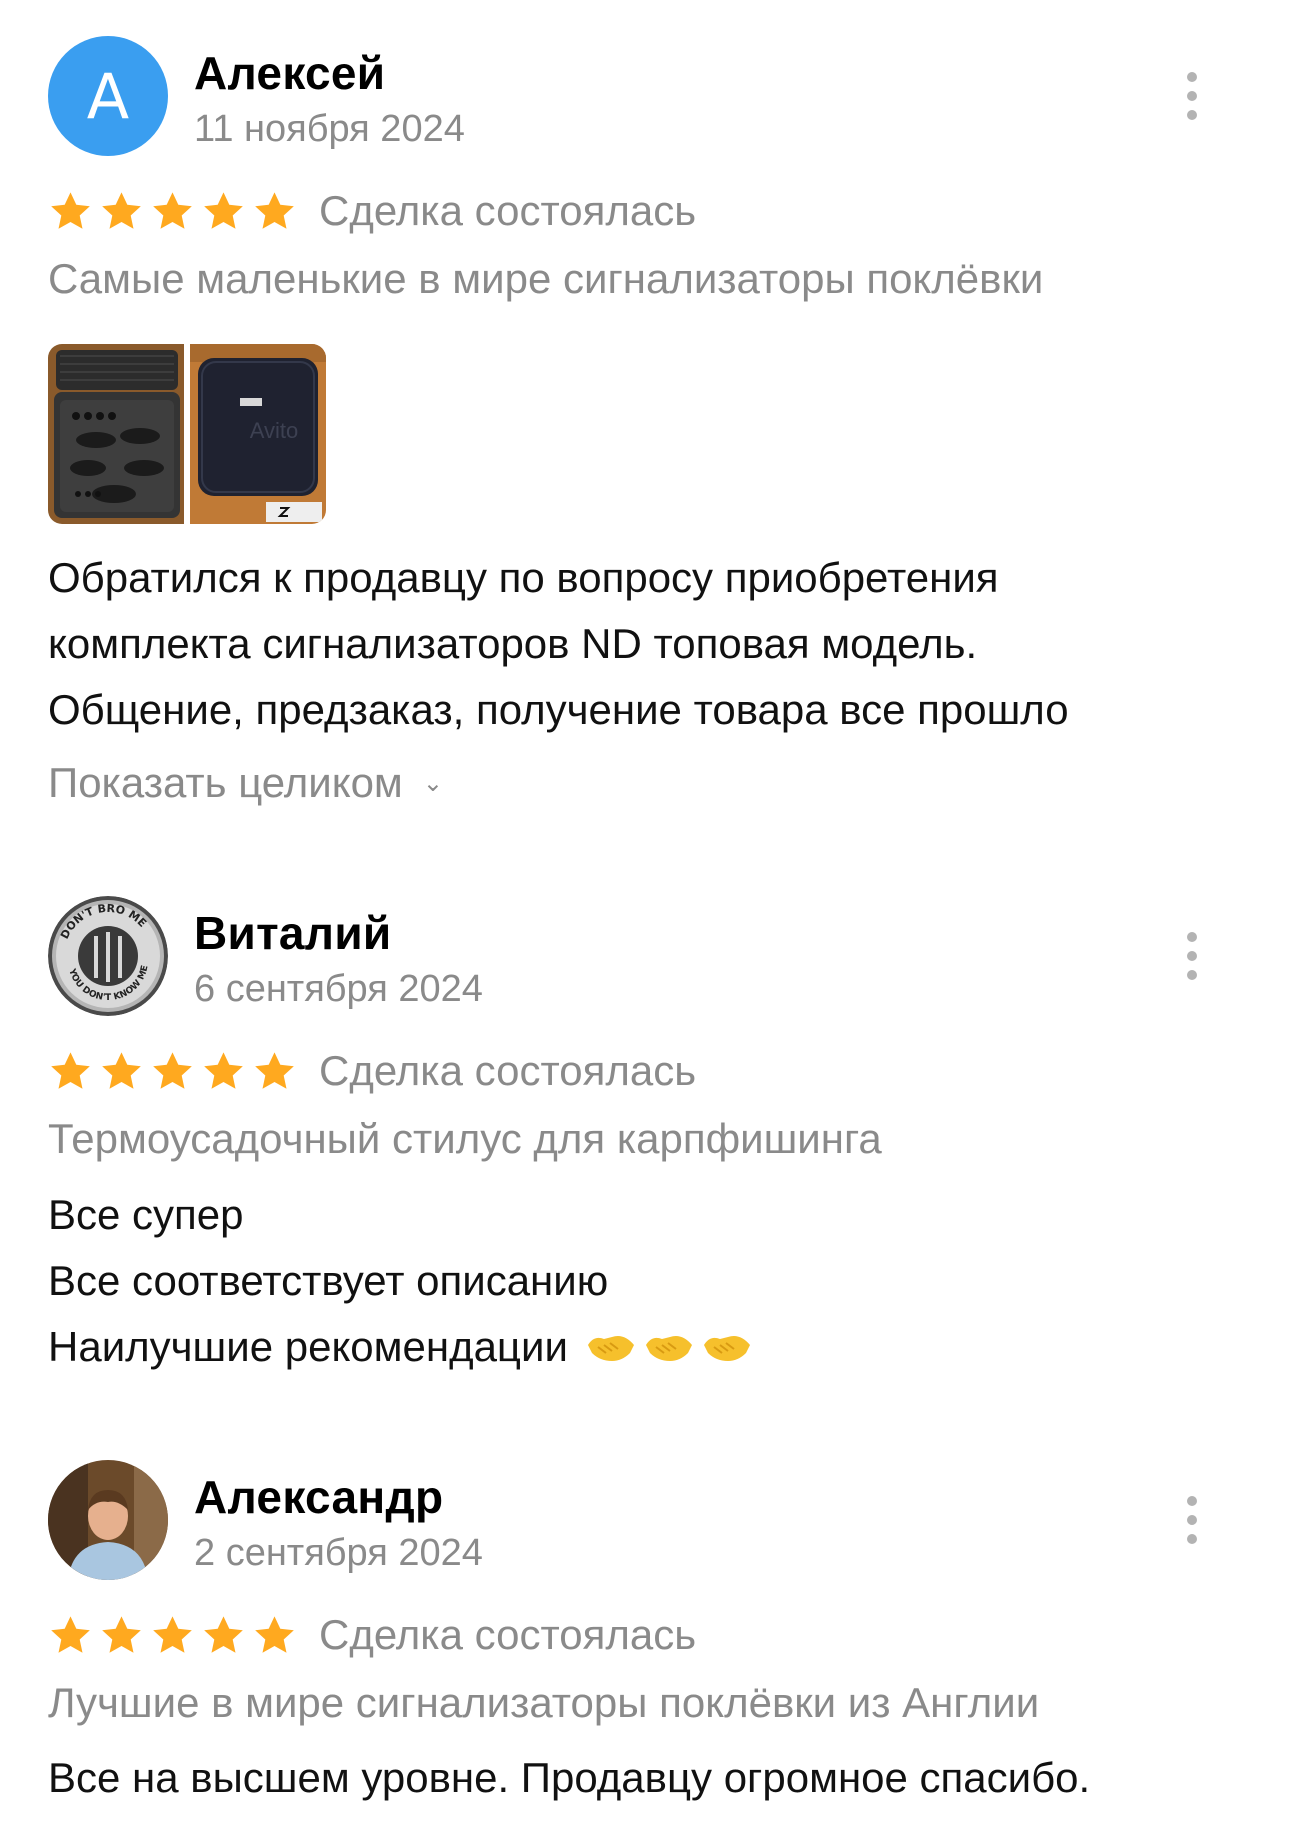  What do you see at coordinates (328, 1280) in the screenshot?
I see `review-text-line: Все соответствует описанию` at bounding box center [328, 1280].